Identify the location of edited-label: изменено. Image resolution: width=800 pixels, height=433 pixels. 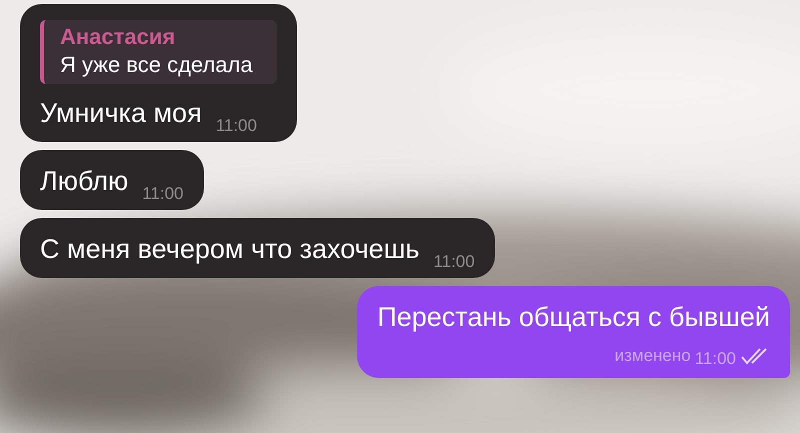
(652, 356).